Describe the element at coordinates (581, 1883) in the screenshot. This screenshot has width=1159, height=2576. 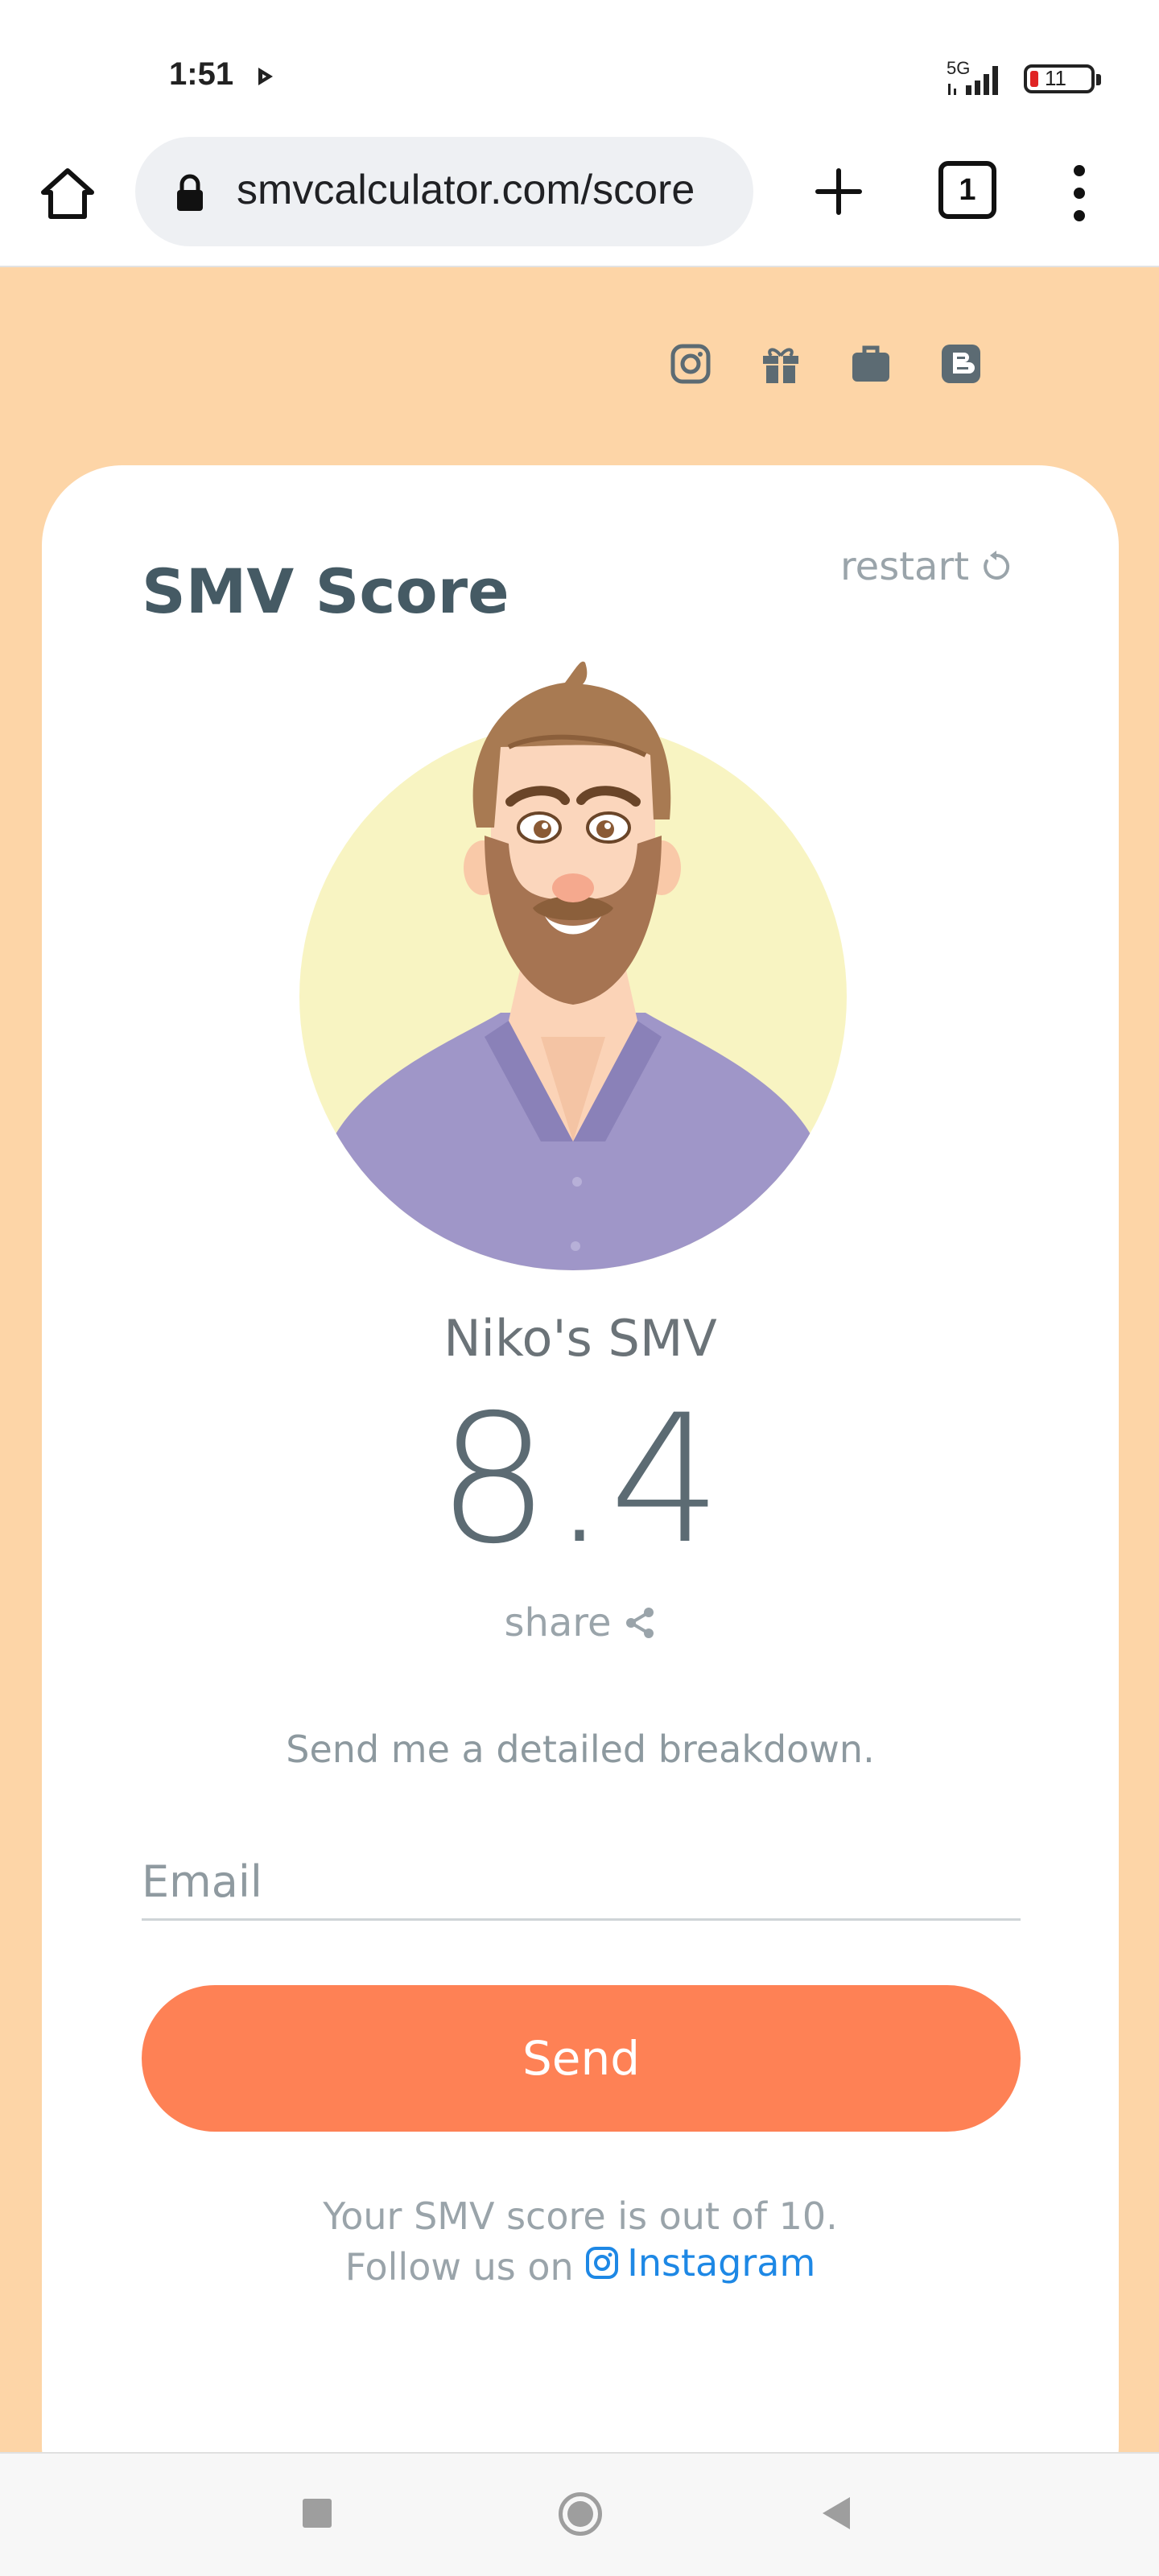
I see `email-input` at that location.